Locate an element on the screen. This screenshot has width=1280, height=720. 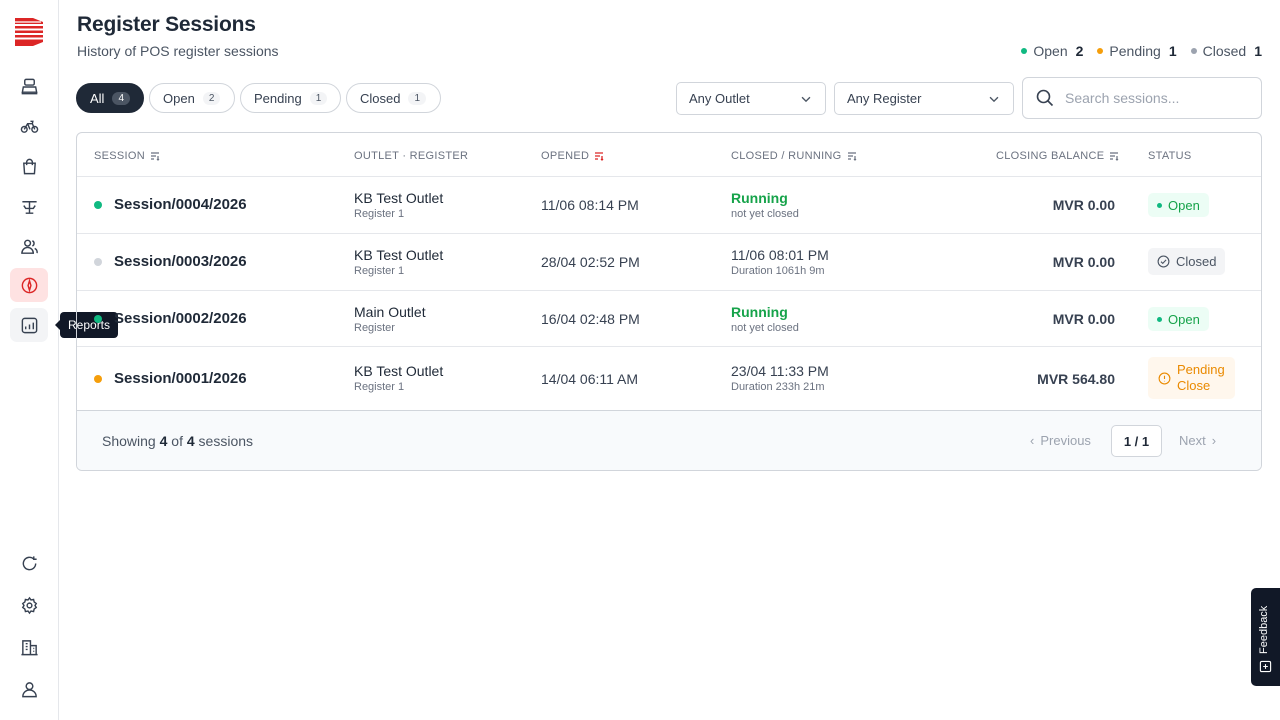
sidebar-item-company is located at coordinates (29, 647).